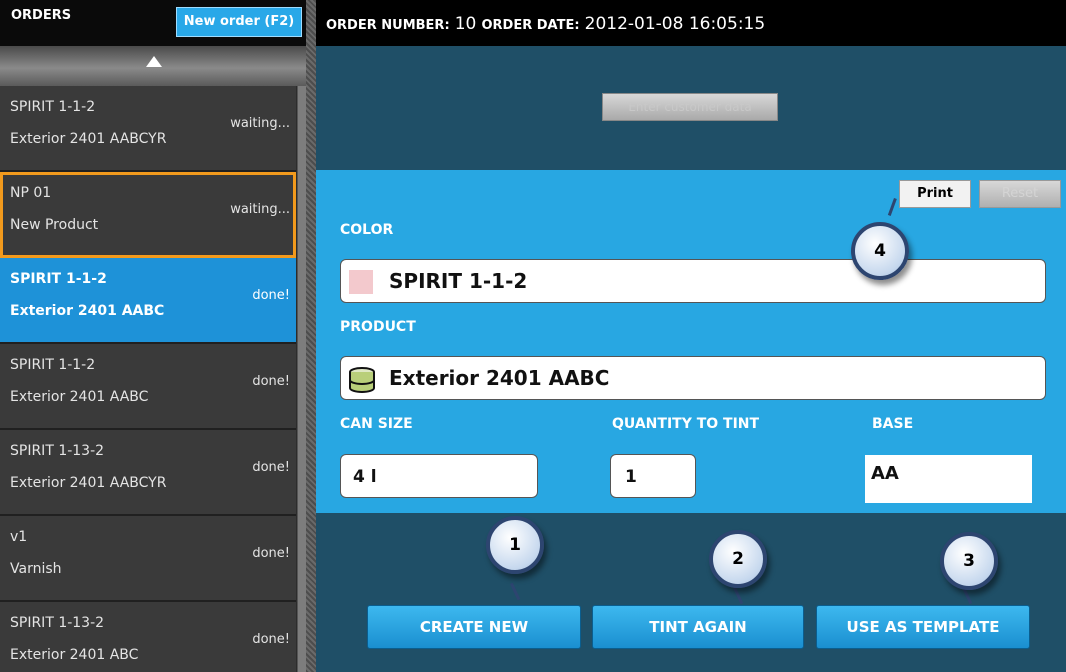  What do you see at coordinates (885, 473) in the screenshot?
I see `base-value: AA` at bounding box center [885, 473].